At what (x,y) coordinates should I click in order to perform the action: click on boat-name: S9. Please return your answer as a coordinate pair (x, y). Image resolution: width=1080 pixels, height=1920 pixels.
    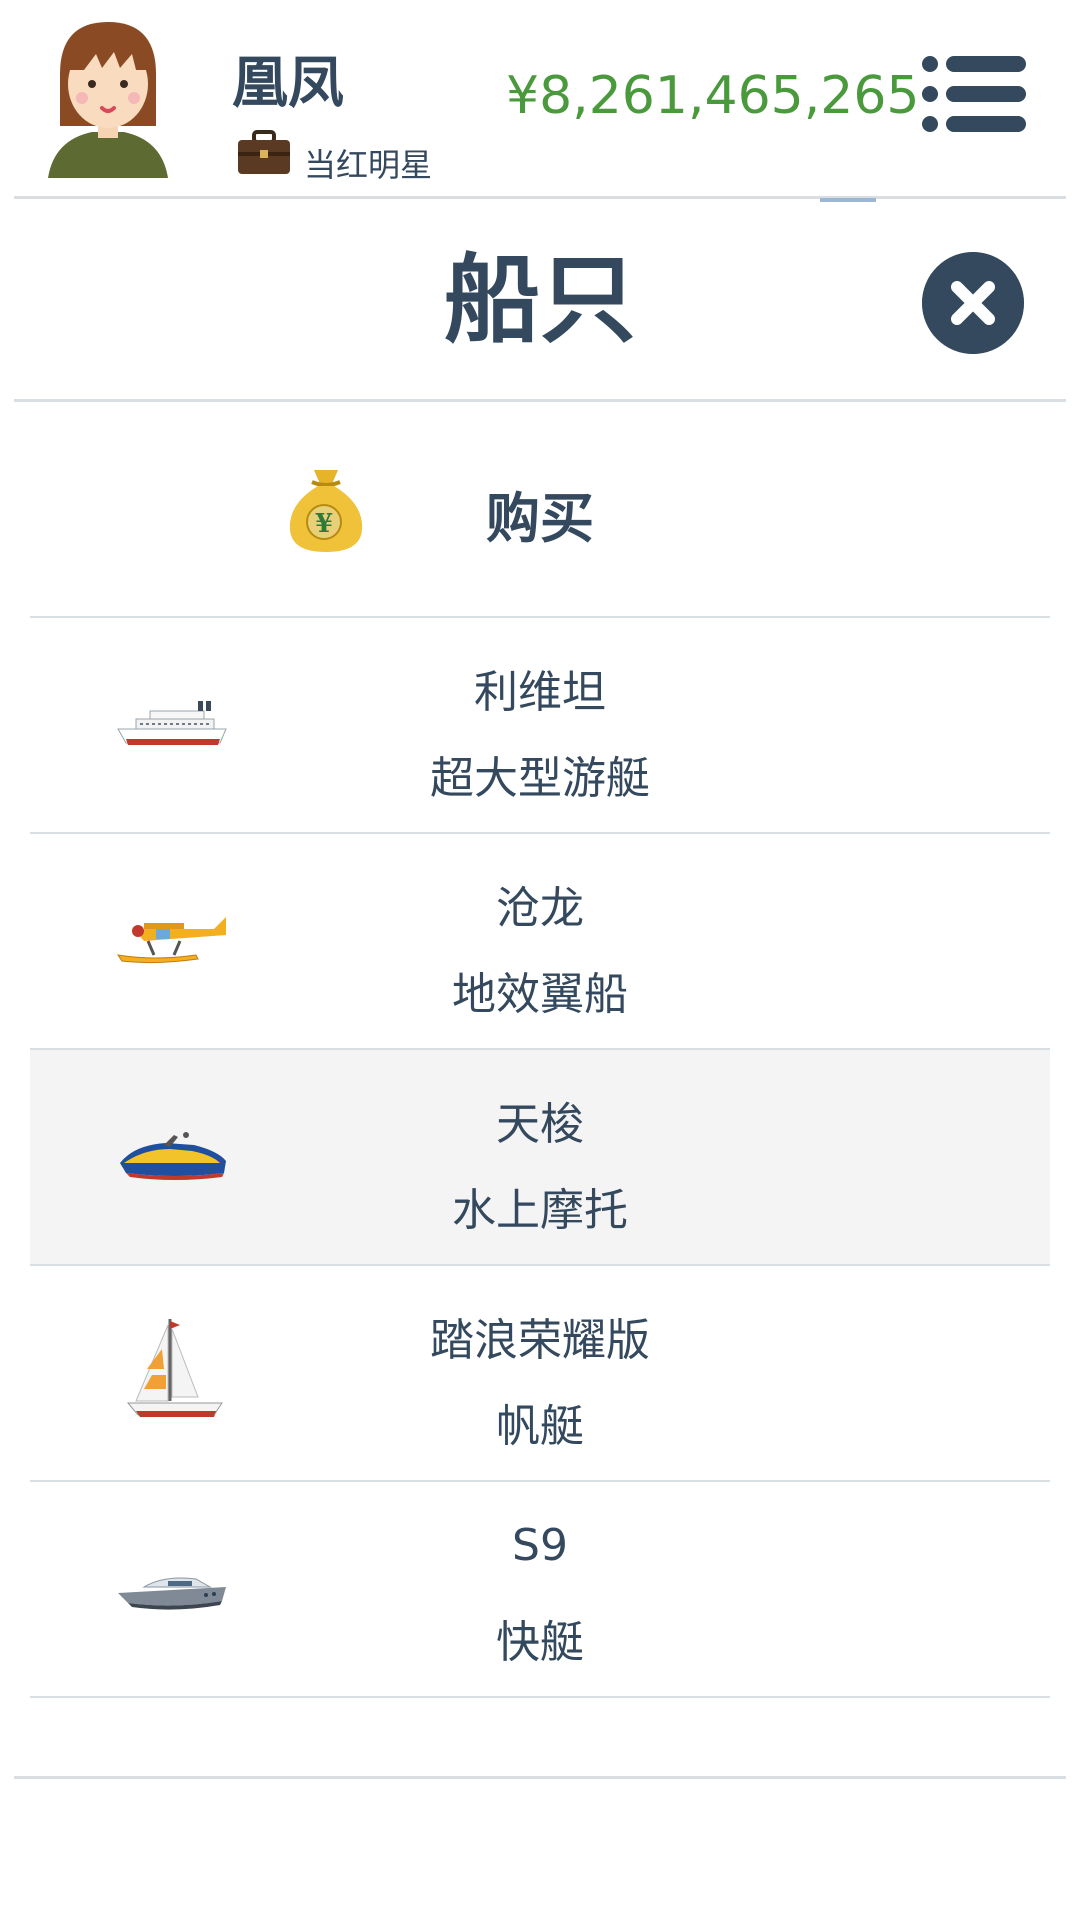
    Looking at the image, I should click on (540, 1545).